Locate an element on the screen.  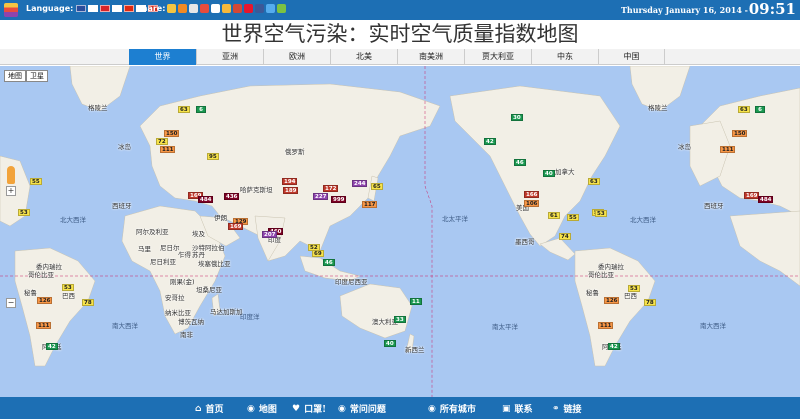
map-place-label: 埃塞俄比亚 is located at coordinates (214, 264).